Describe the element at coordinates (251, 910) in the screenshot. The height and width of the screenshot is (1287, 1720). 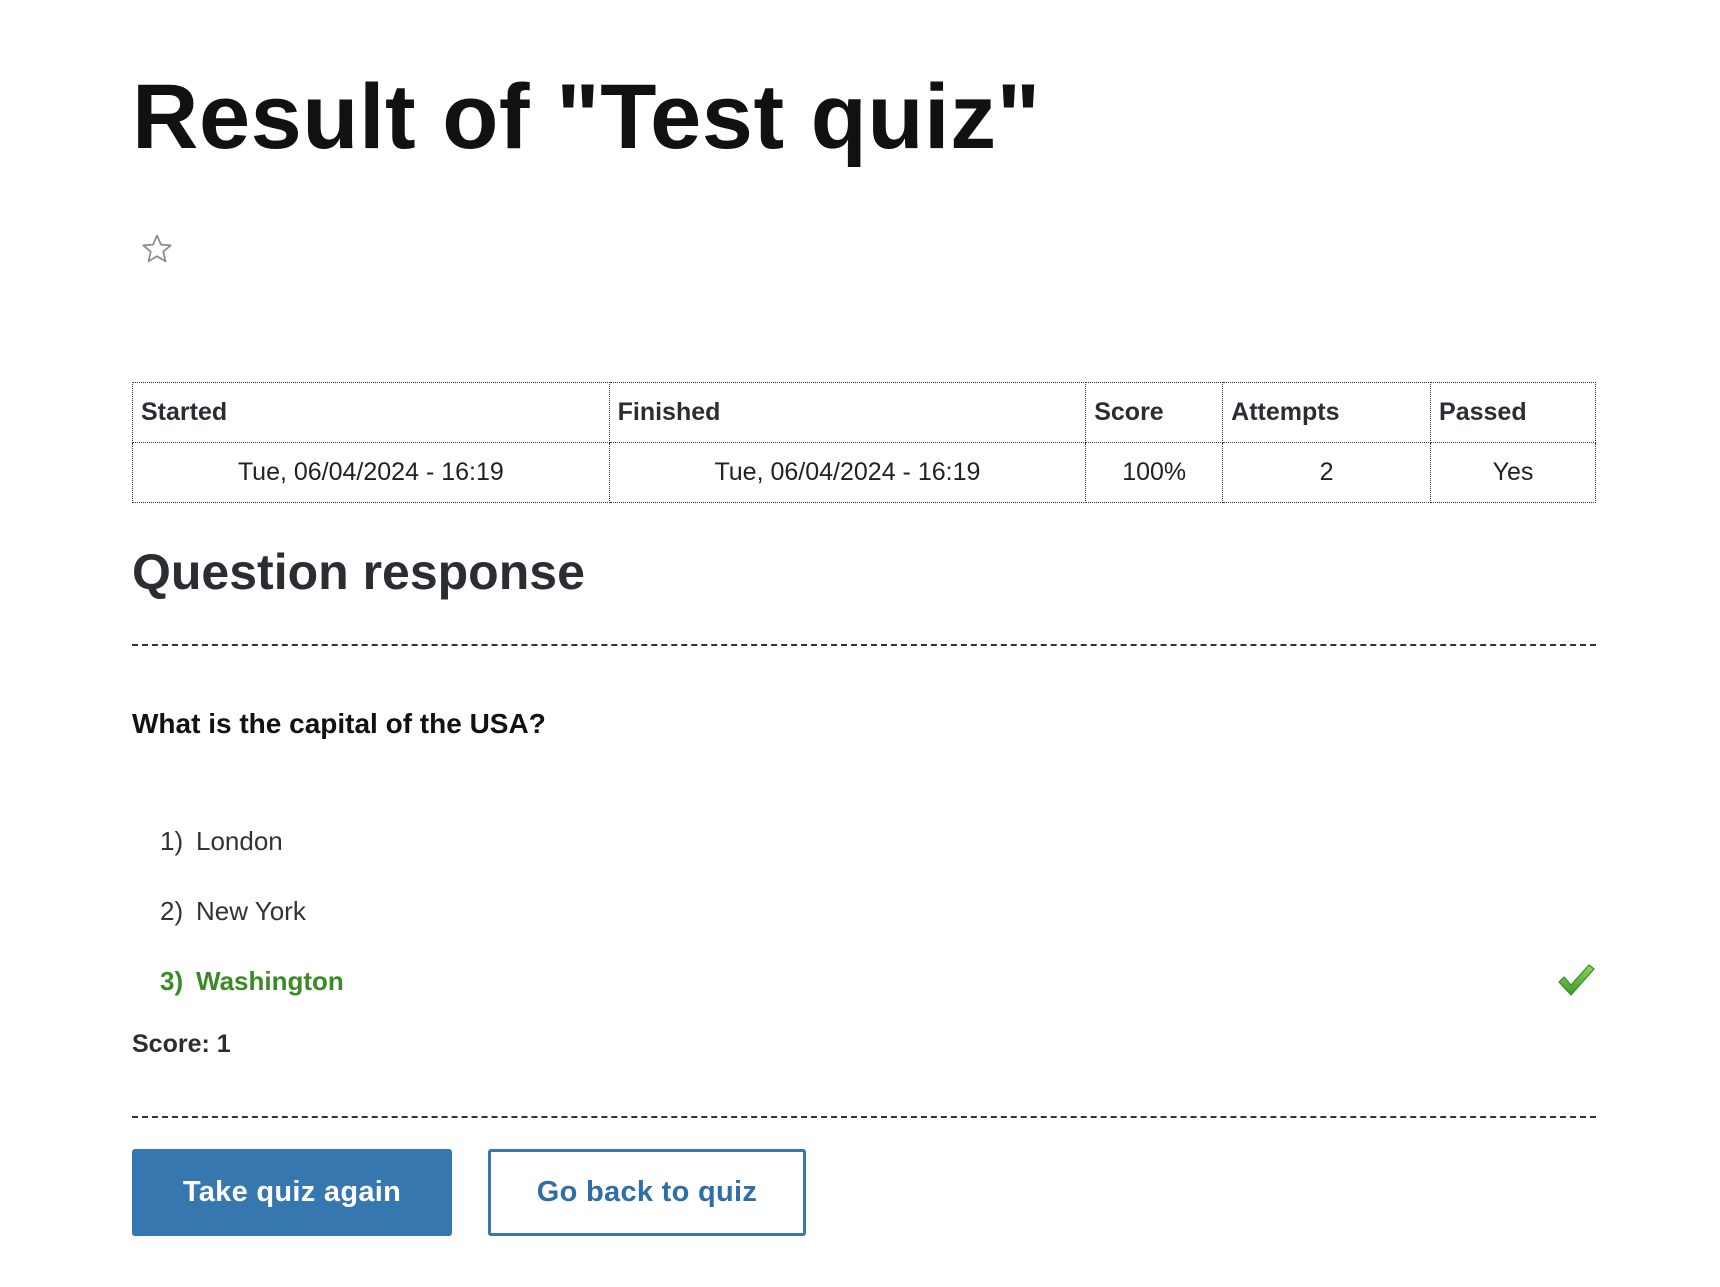
I see `answer-label: New York` at that location.